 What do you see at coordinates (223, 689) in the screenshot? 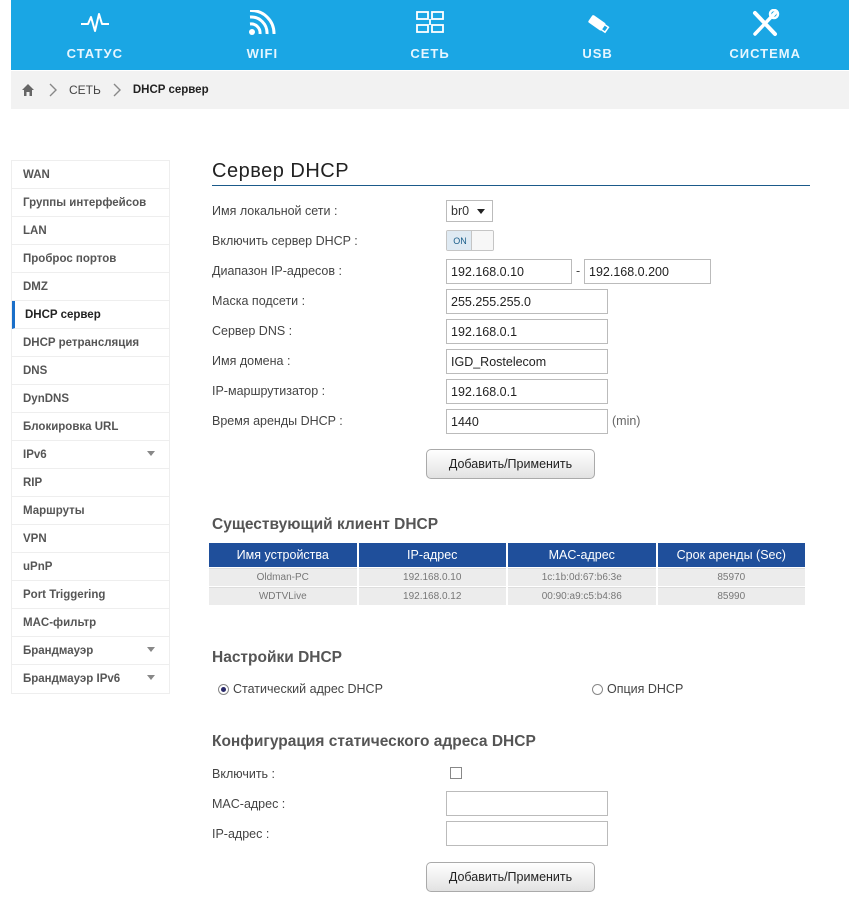
I see `static-dhcp-radio` at bounding box center [223, 689].